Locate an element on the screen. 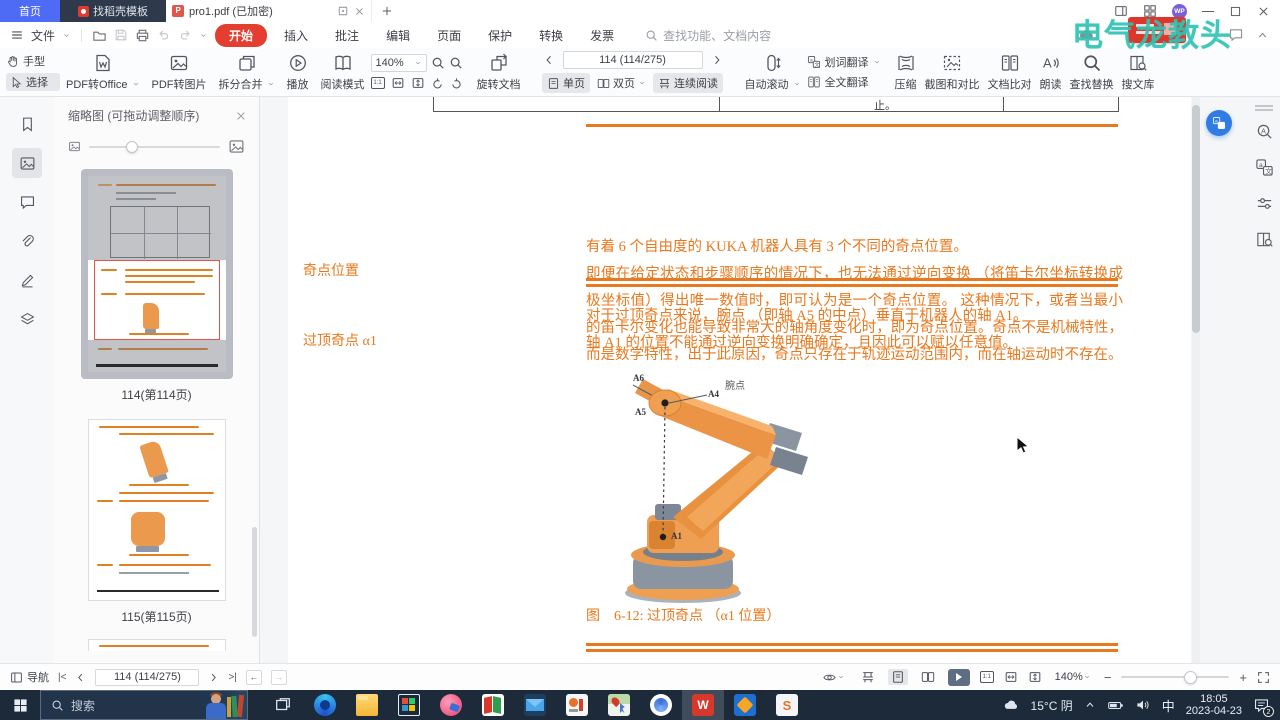 The height and width of the screenshot is (720, 1280). battery-icon is located at coordinates (1115, 705).